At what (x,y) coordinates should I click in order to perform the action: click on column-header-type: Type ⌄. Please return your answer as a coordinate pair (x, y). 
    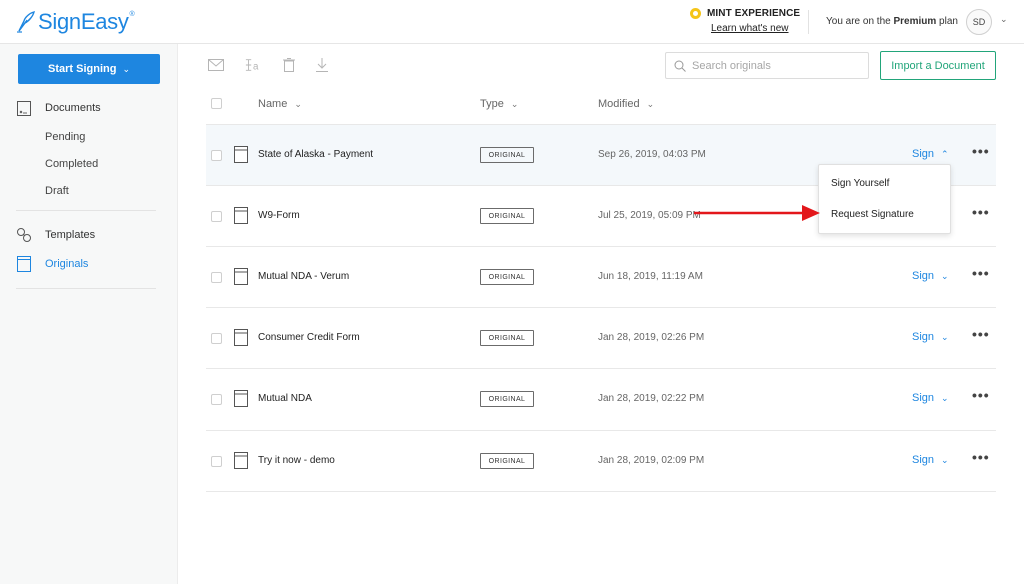
    Looking at the image, I should click on (499, 104).